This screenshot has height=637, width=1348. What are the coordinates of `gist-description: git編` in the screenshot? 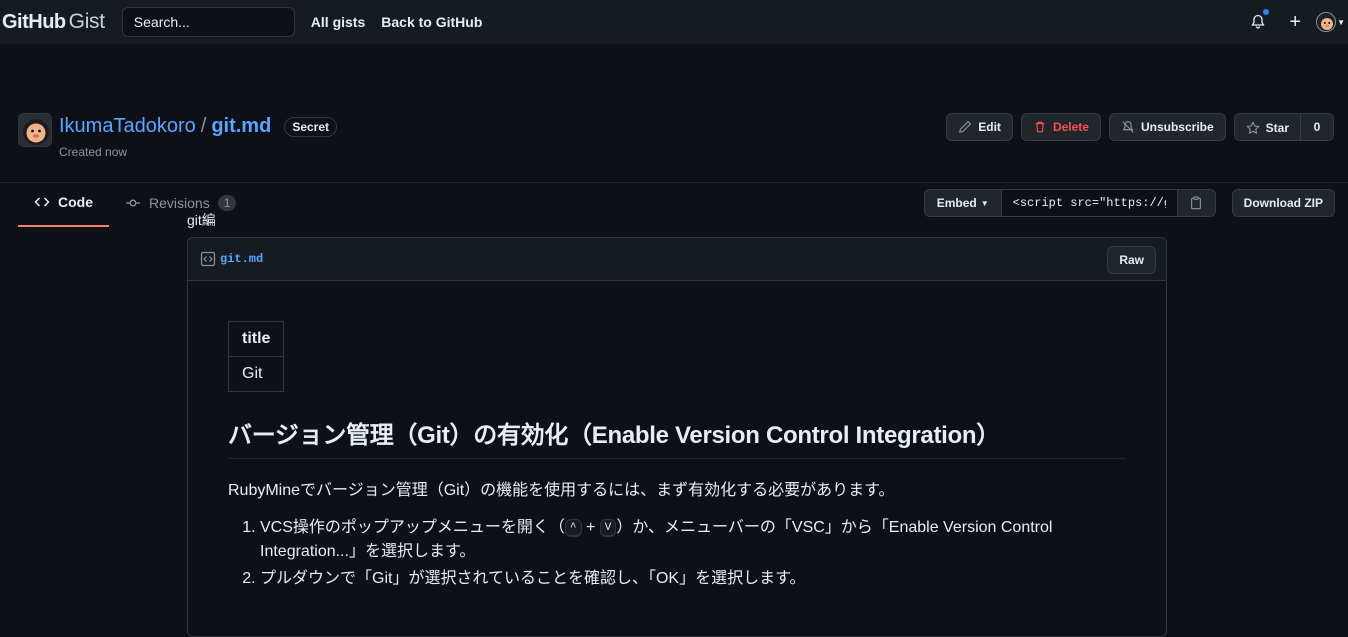 It's located at (201, 220).